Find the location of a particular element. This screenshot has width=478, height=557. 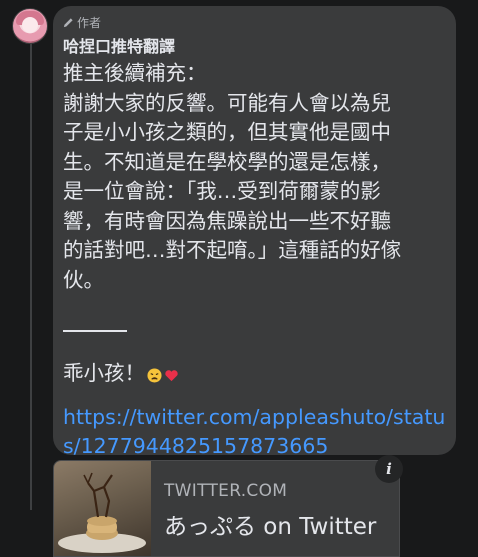

comment-line: 謝謝大家的反響。可能有人會以為兒 is located at coordinates (227, 102).